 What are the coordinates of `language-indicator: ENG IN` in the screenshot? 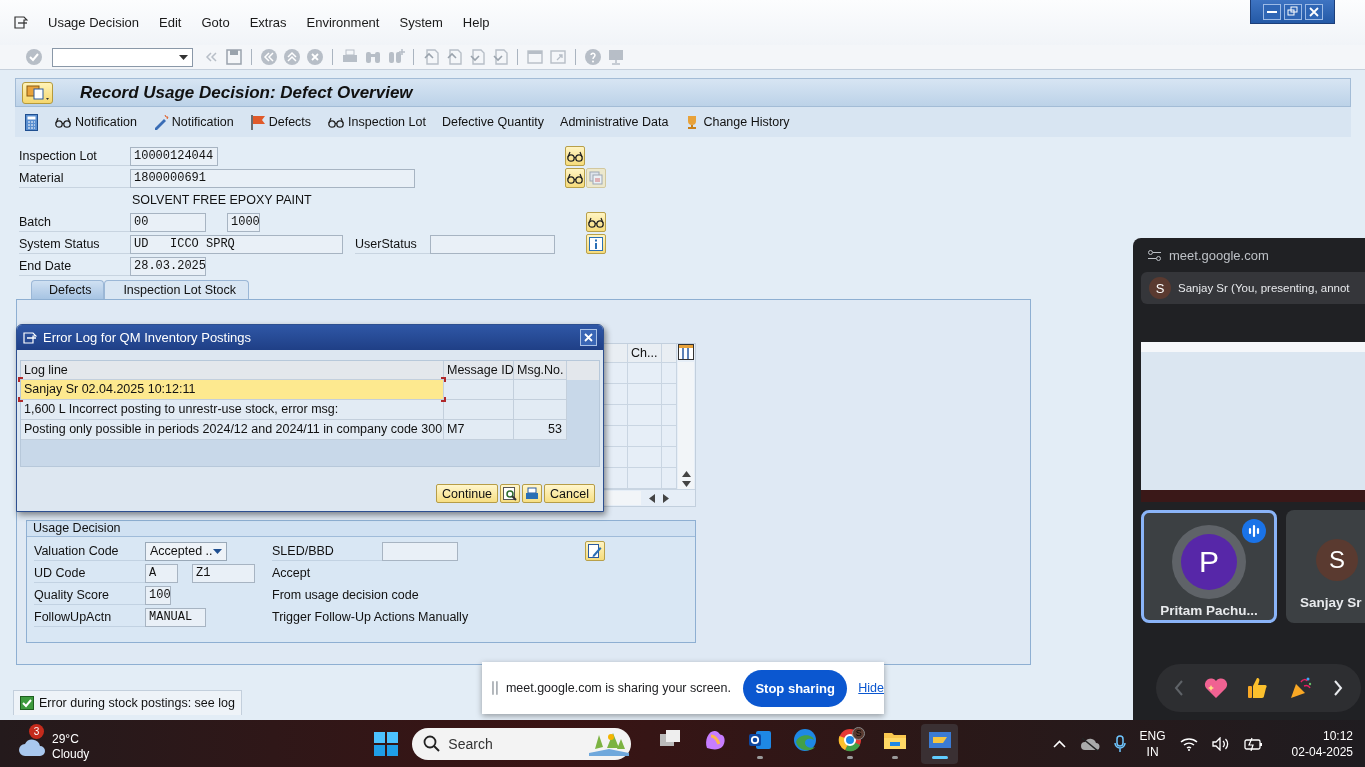 It's located at (1152, 743).